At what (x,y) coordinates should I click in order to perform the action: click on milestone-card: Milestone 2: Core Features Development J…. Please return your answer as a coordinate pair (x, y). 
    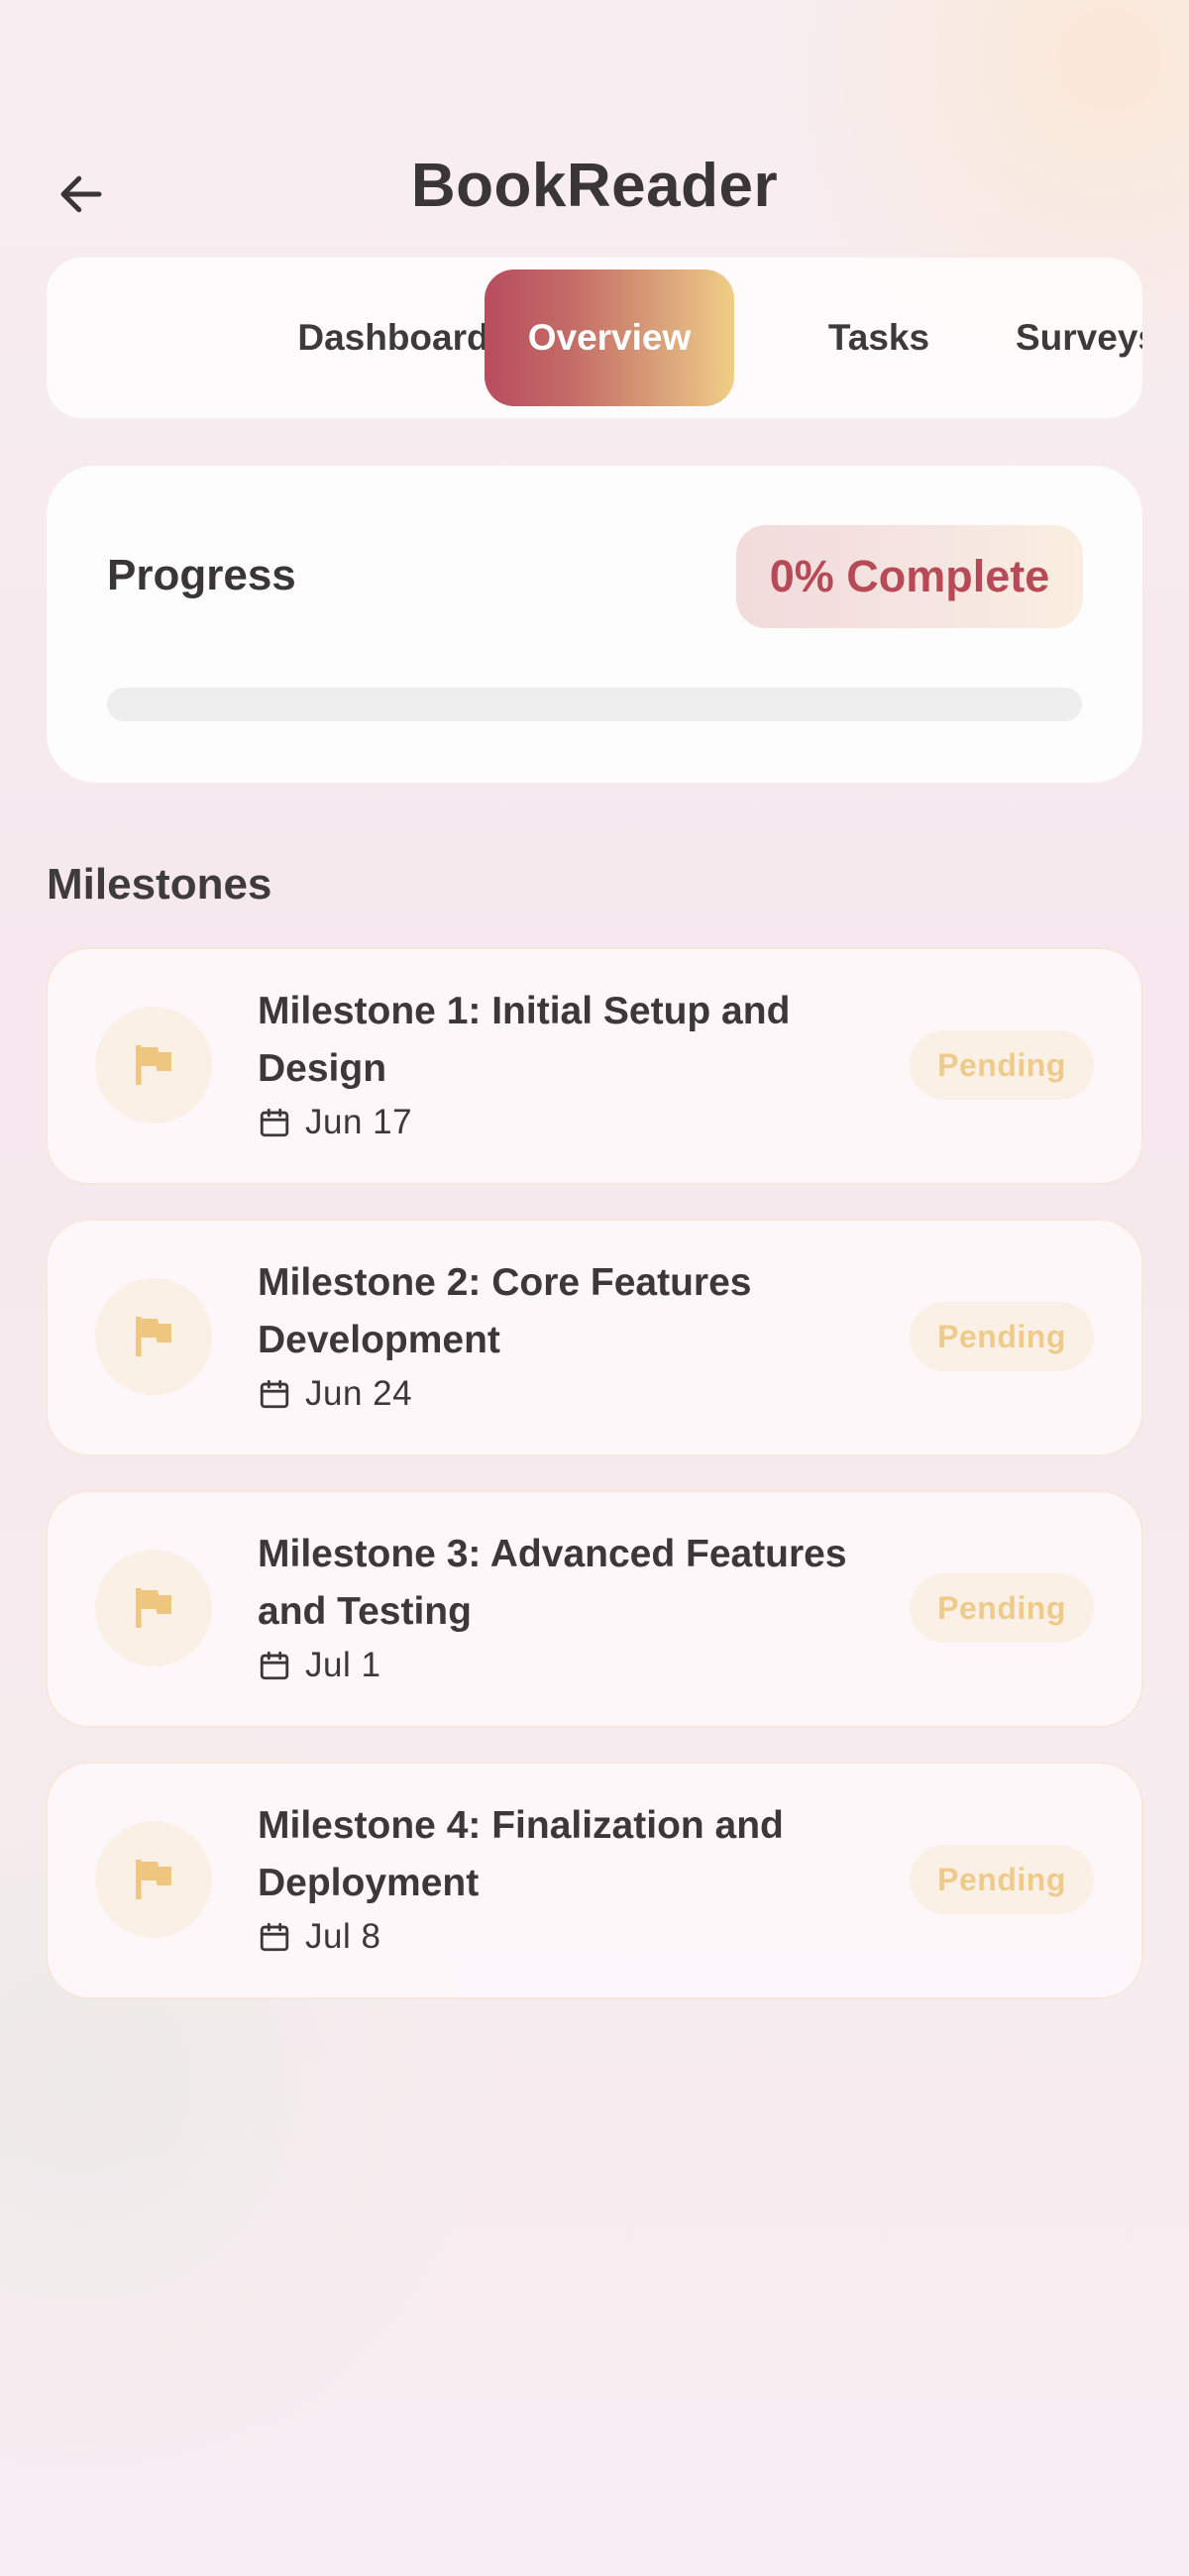
    Looking at the image, I should click on (594, 1338).